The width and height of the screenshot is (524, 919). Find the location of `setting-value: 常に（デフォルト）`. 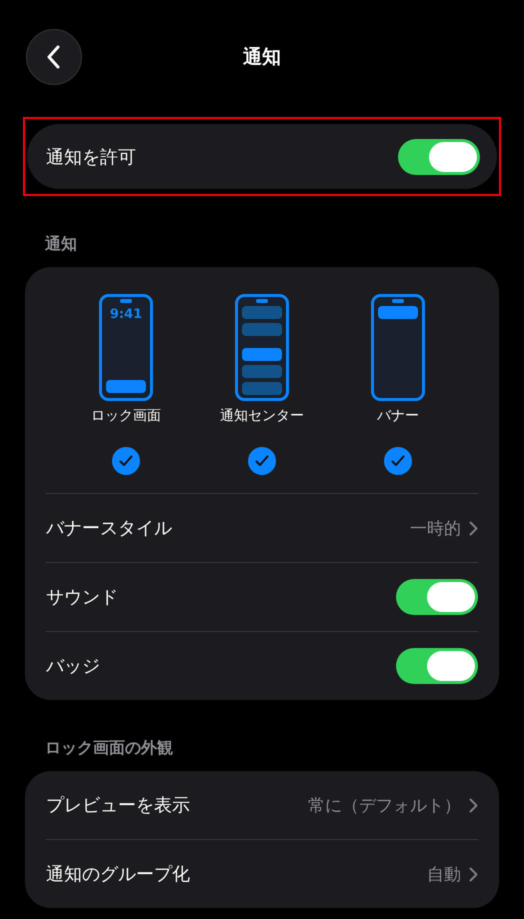

setting-value: 常に（デフォルト） is located at coordinates (384, 805).